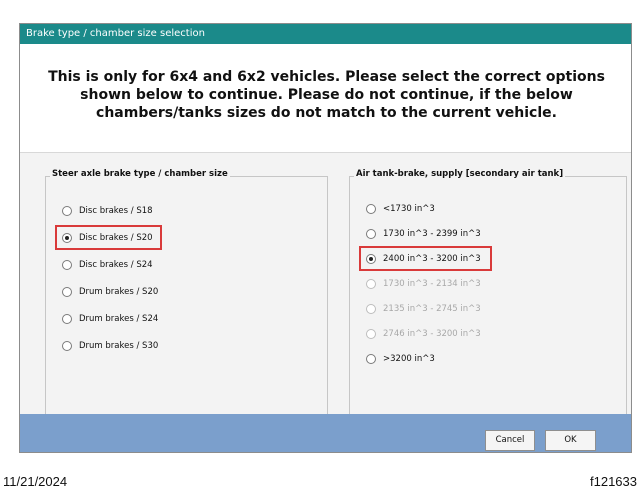 Image resolution: width=640 pixels, height=499 pixels. I want to click on tank-option-2746-3200: 2746 in^3 - 3200 in^3, so click(423, 334).